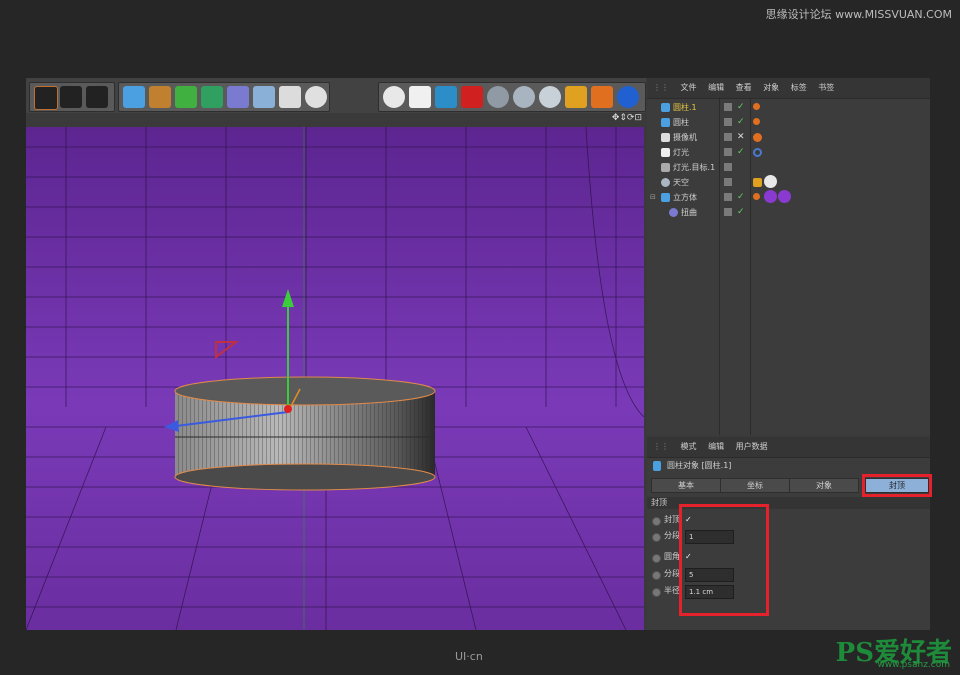 The height and width of the screenshot is (675, 960). What do you see at coordinates (420, 97) in the screenshot?
I see `plane-light-icon` at bounding box center [420, 97].